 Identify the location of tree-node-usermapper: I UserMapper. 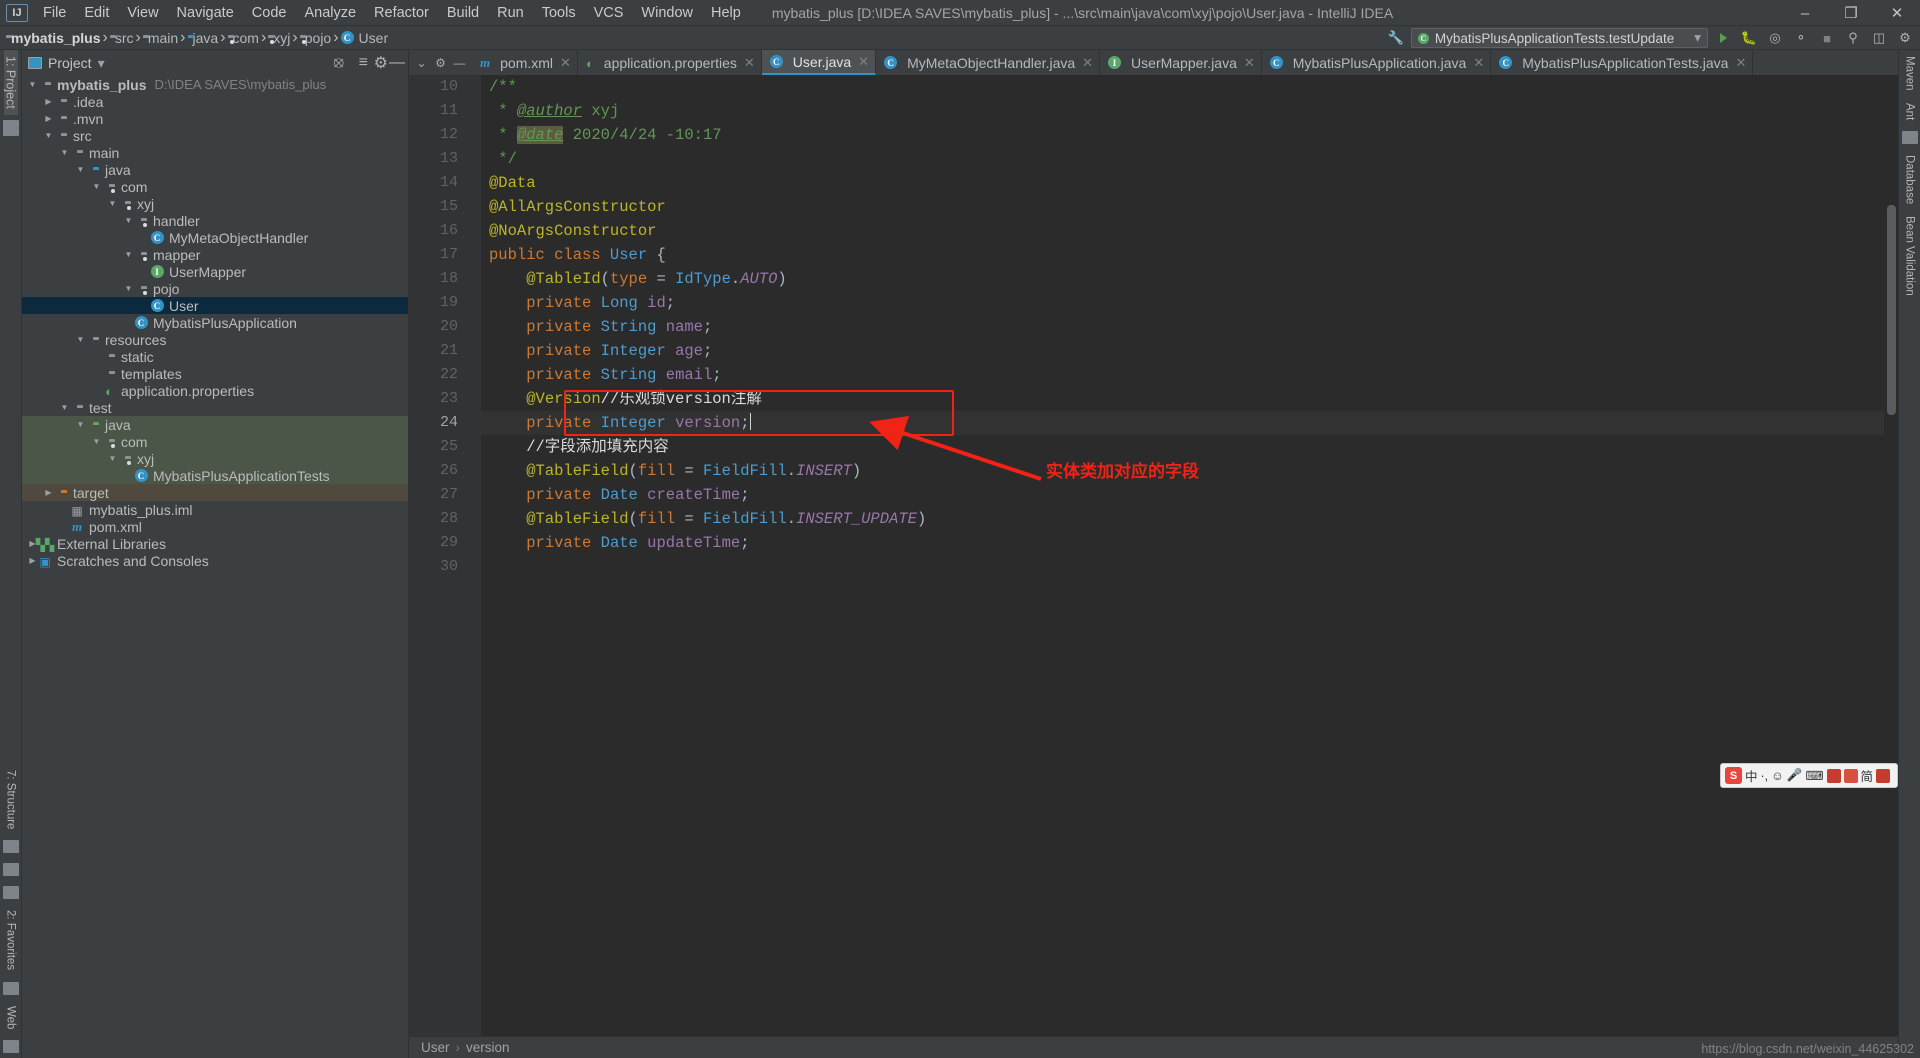
(215, 271).